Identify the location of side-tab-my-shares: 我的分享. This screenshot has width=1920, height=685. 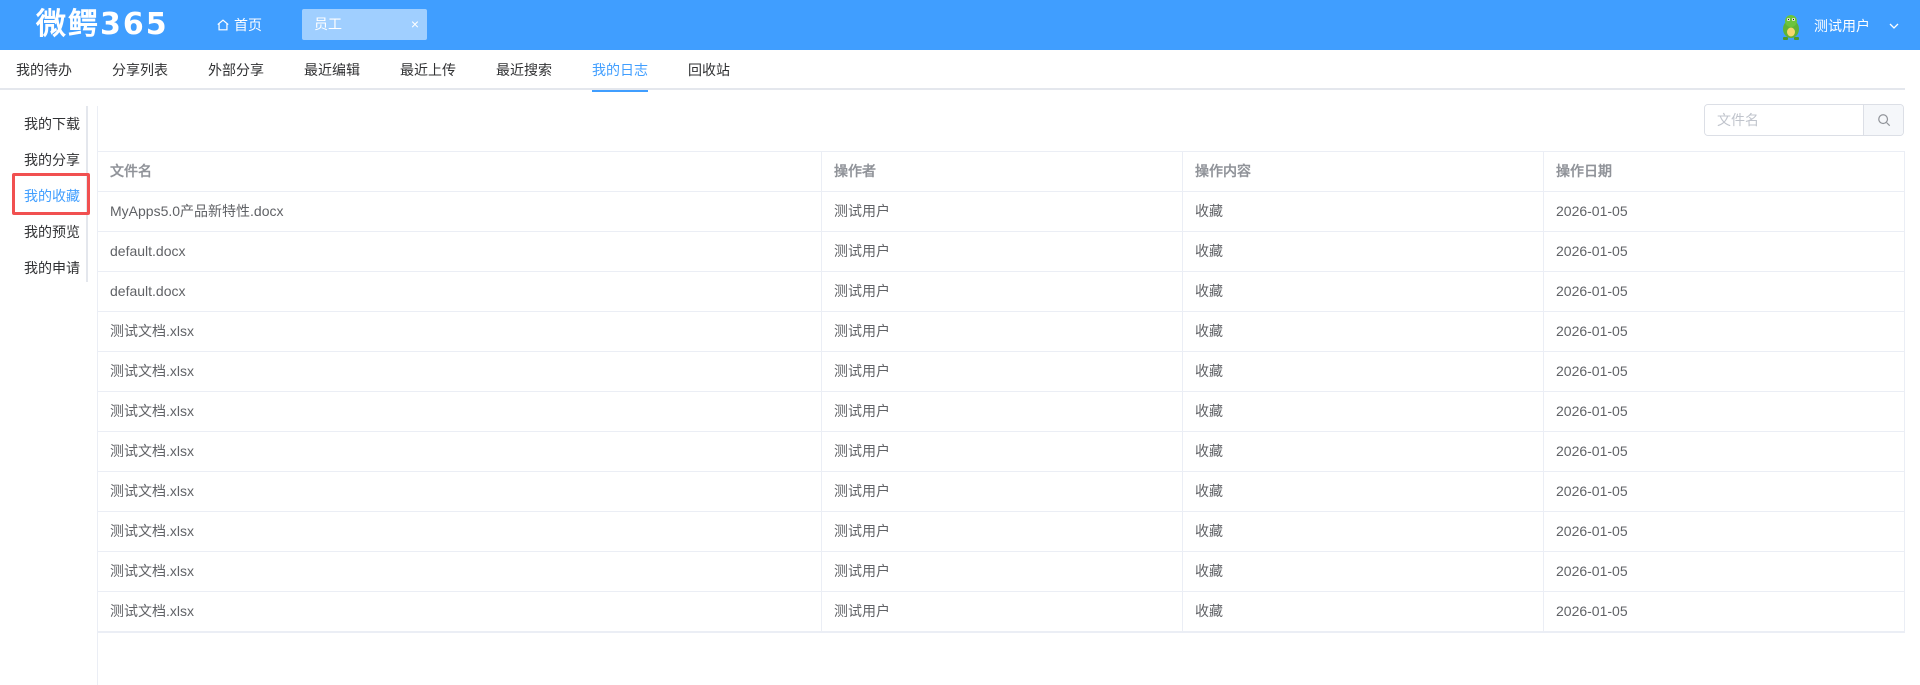
(52, 160).